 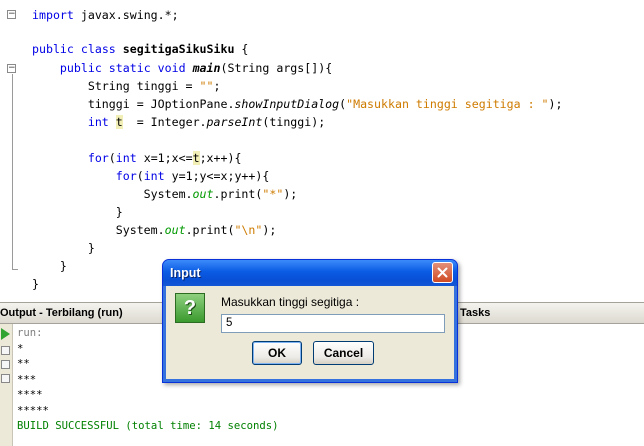 What do you see at coordinates (447, 104) in the screenshot?
I see `code-token: "Masukkan tinggi segitiga : "` at bounding box center [447, 104].